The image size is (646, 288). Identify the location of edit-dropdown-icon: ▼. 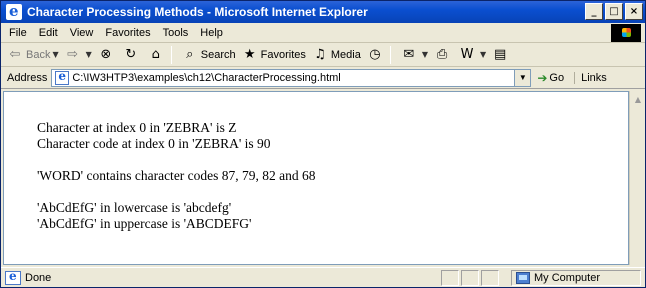
(483, 54).